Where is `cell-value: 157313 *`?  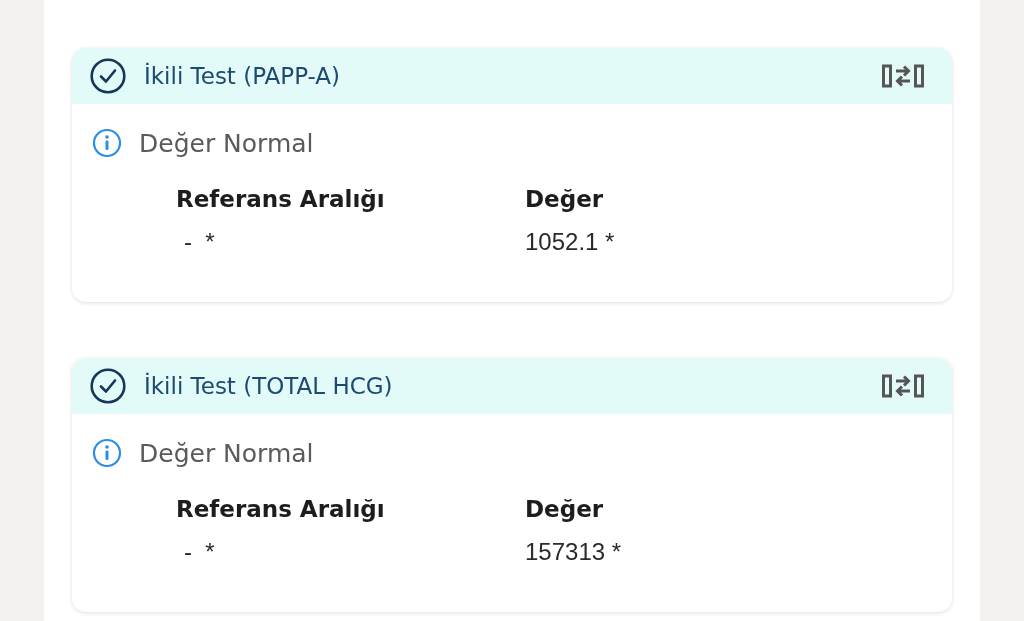
cell-value: 157313 * is located at coordinates (573, 552).